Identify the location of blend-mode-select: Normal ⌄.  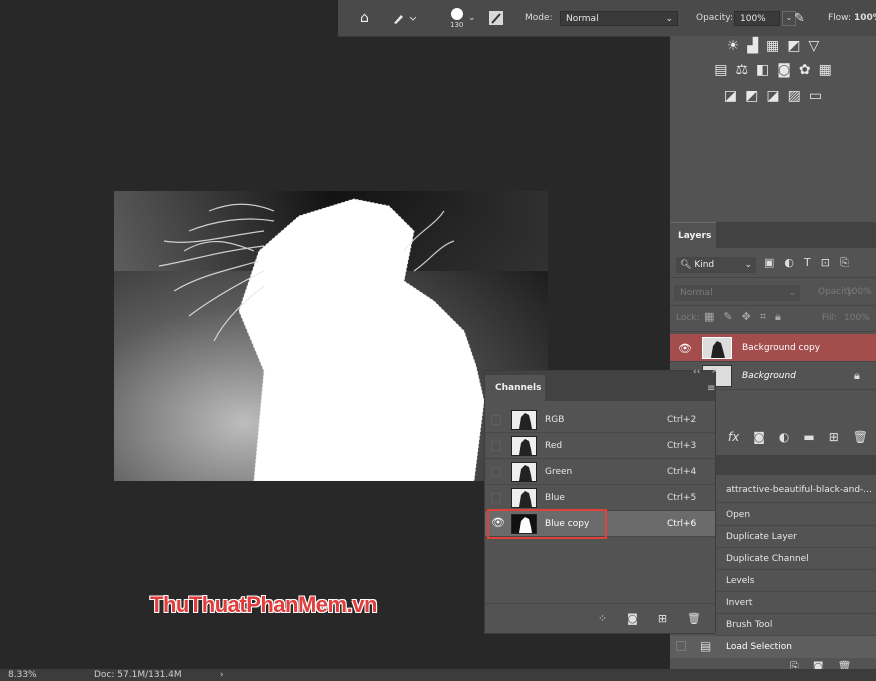
(737, 293).